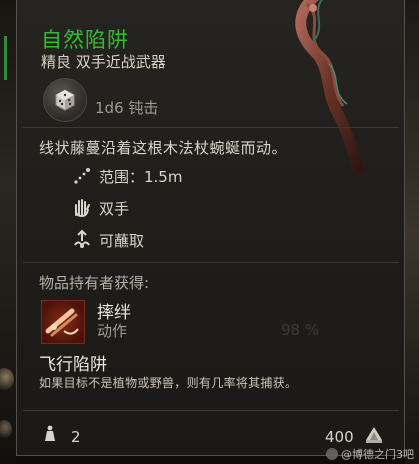  Describe the element at coordinates (300, 330) in the screenshot. I see `obscured-background-text: 98 %` at that location.